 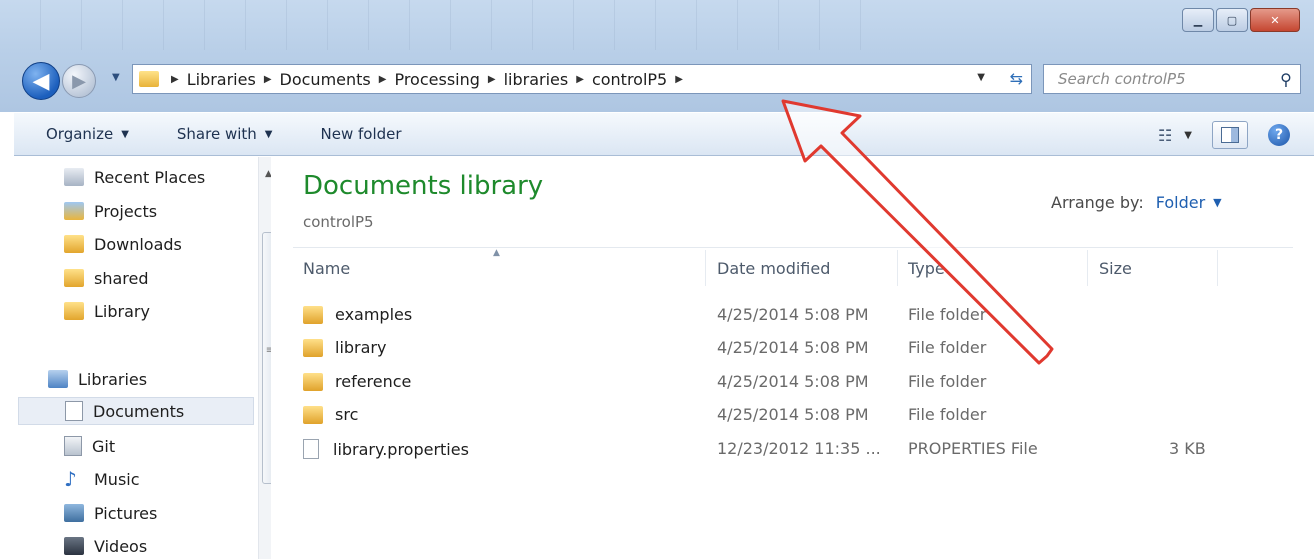 What do you see at coordinates (216, 134) in the screenshot?
I see `share-with-label: Share with` at bounding box center [216, 134].